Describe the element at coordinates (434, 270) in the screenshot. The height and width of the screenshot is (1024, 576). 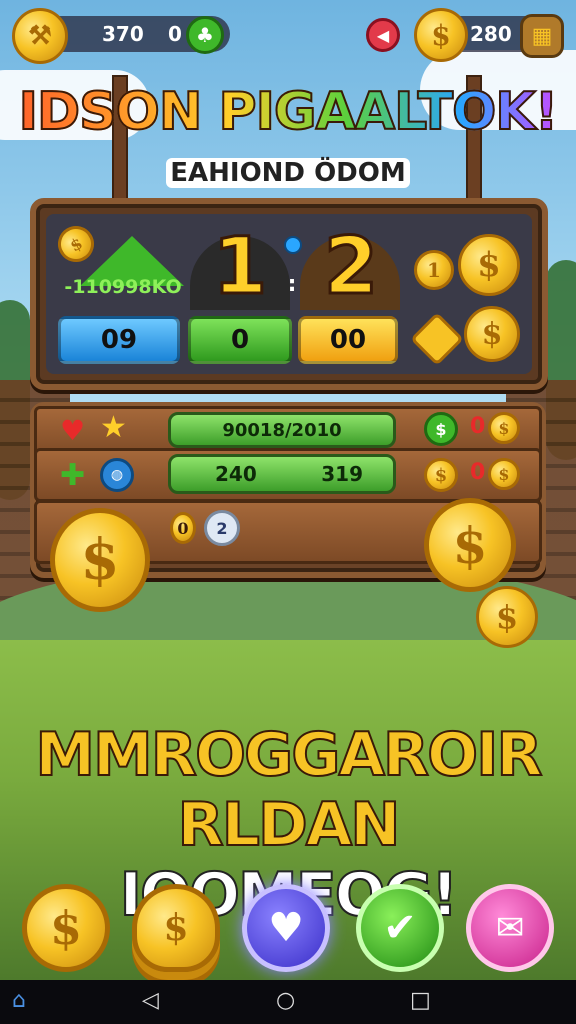
I see `side-top-value: 1` at that location.